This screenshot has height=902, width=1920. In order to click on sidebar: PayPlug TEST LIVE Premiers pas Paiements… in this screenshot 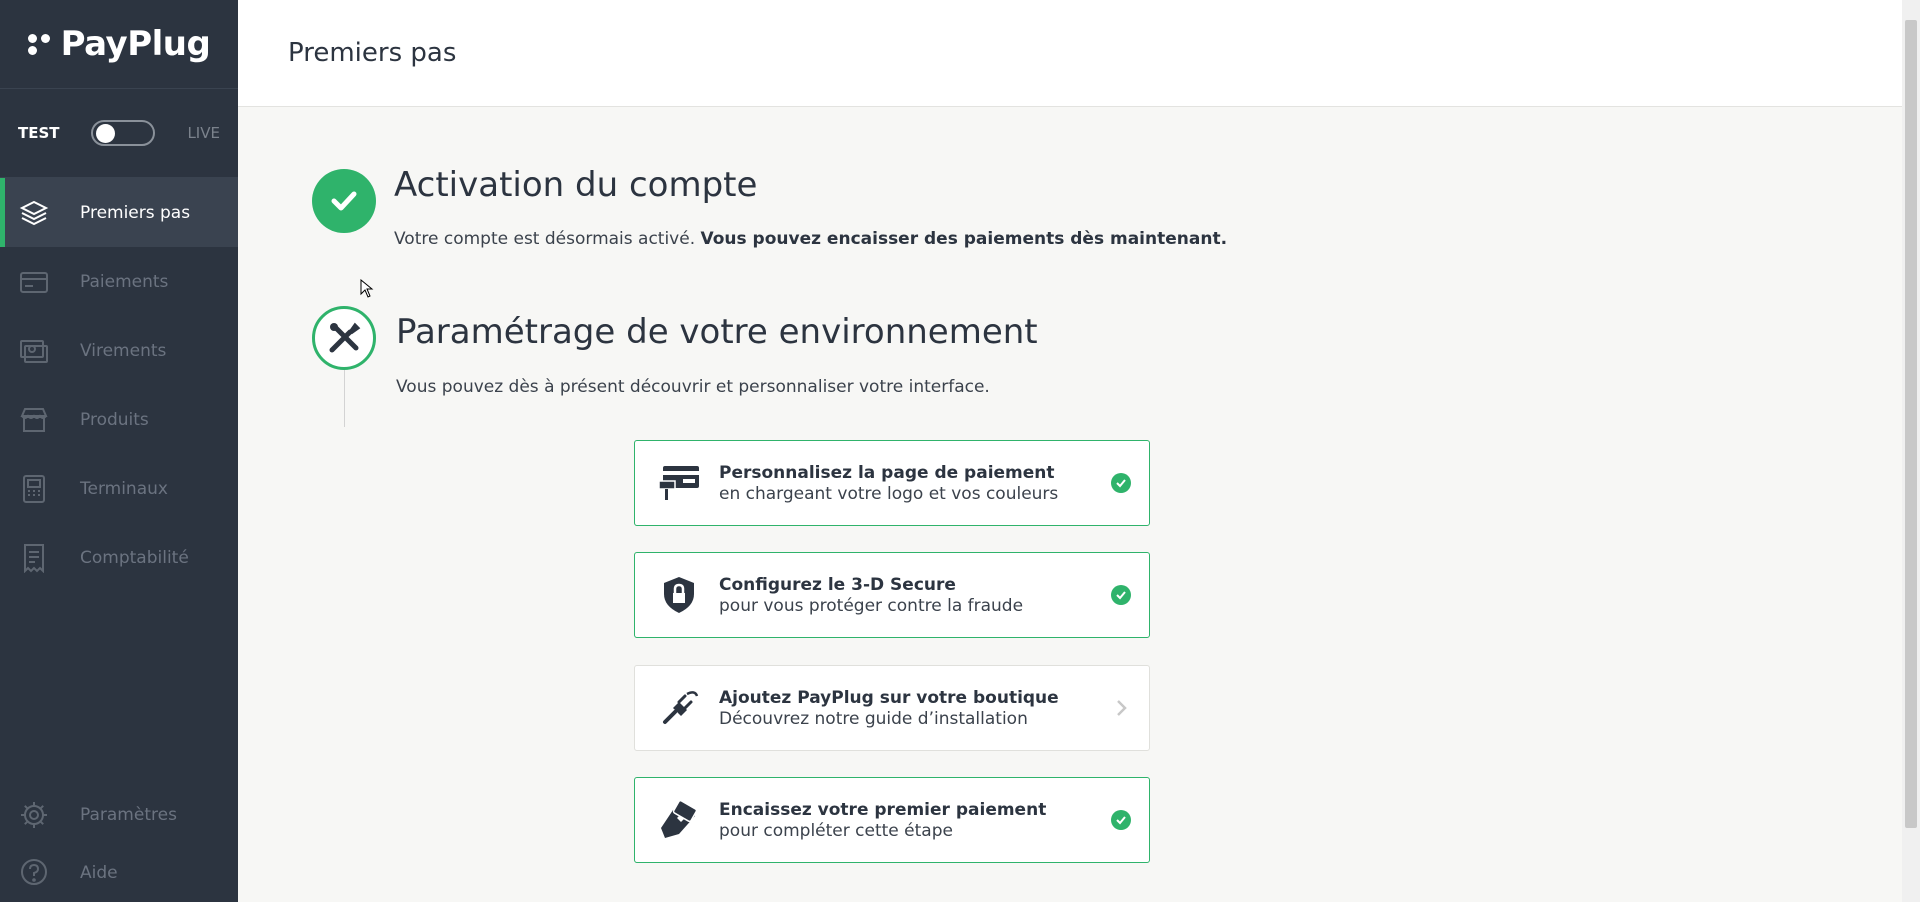, I will do `click(119, 451)`.